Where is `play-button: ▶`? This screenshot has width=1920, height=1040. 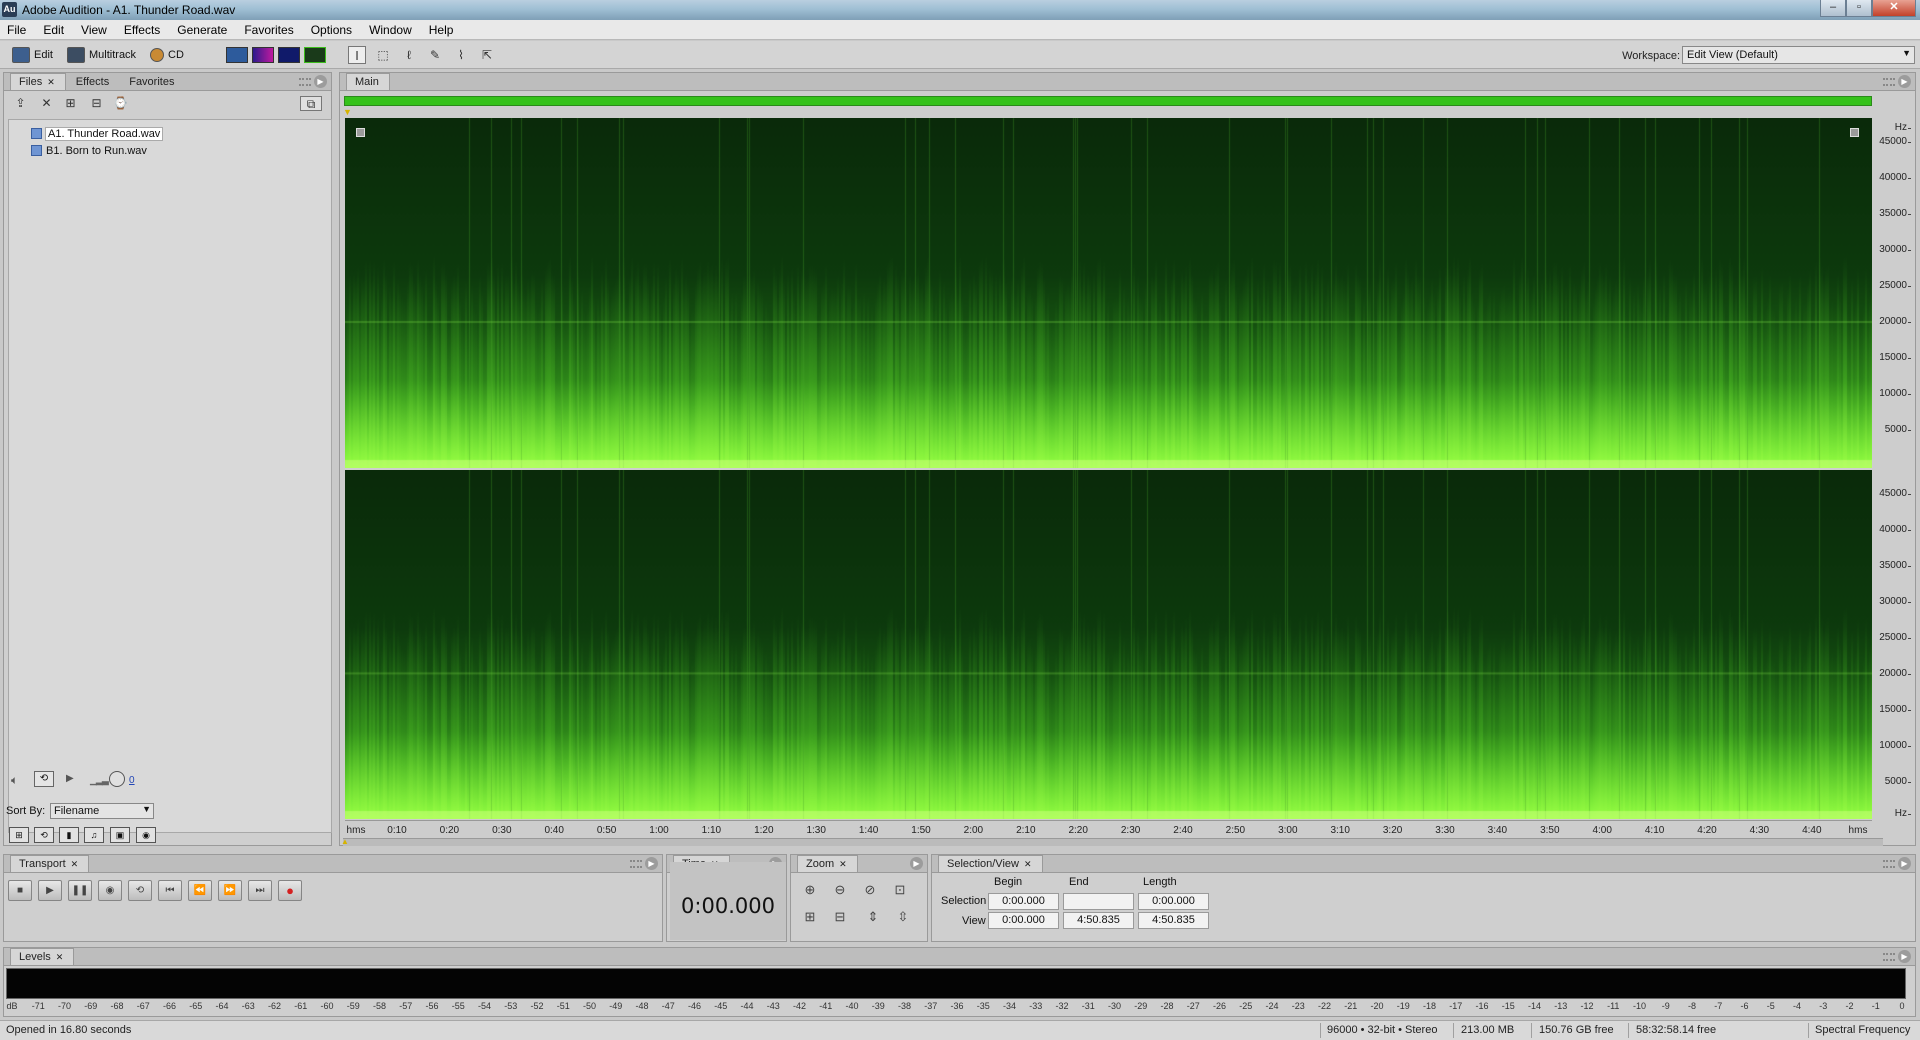
play-button: ▶ is located at coordinates (50, 890).